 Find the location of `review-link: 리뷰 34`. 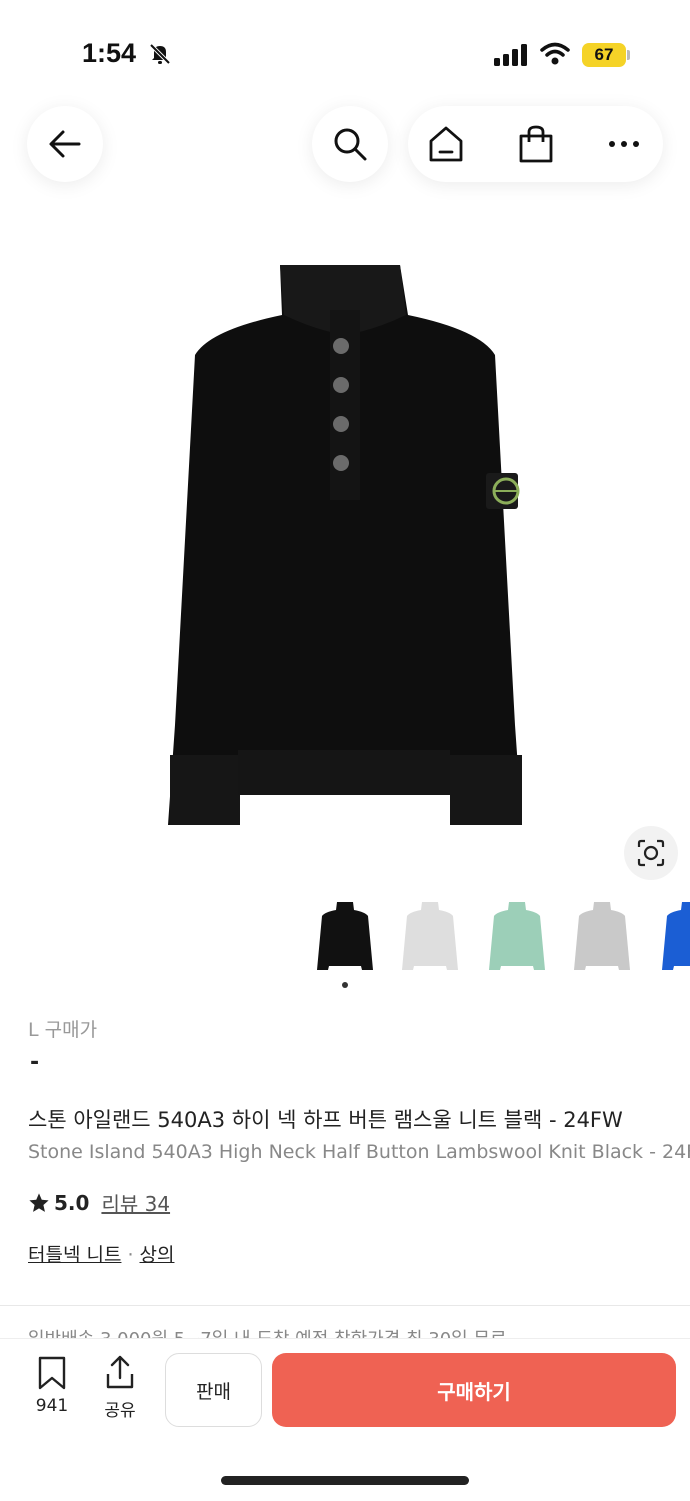

review-link: 리뷰 34 is located at coordinates (135, 1202).